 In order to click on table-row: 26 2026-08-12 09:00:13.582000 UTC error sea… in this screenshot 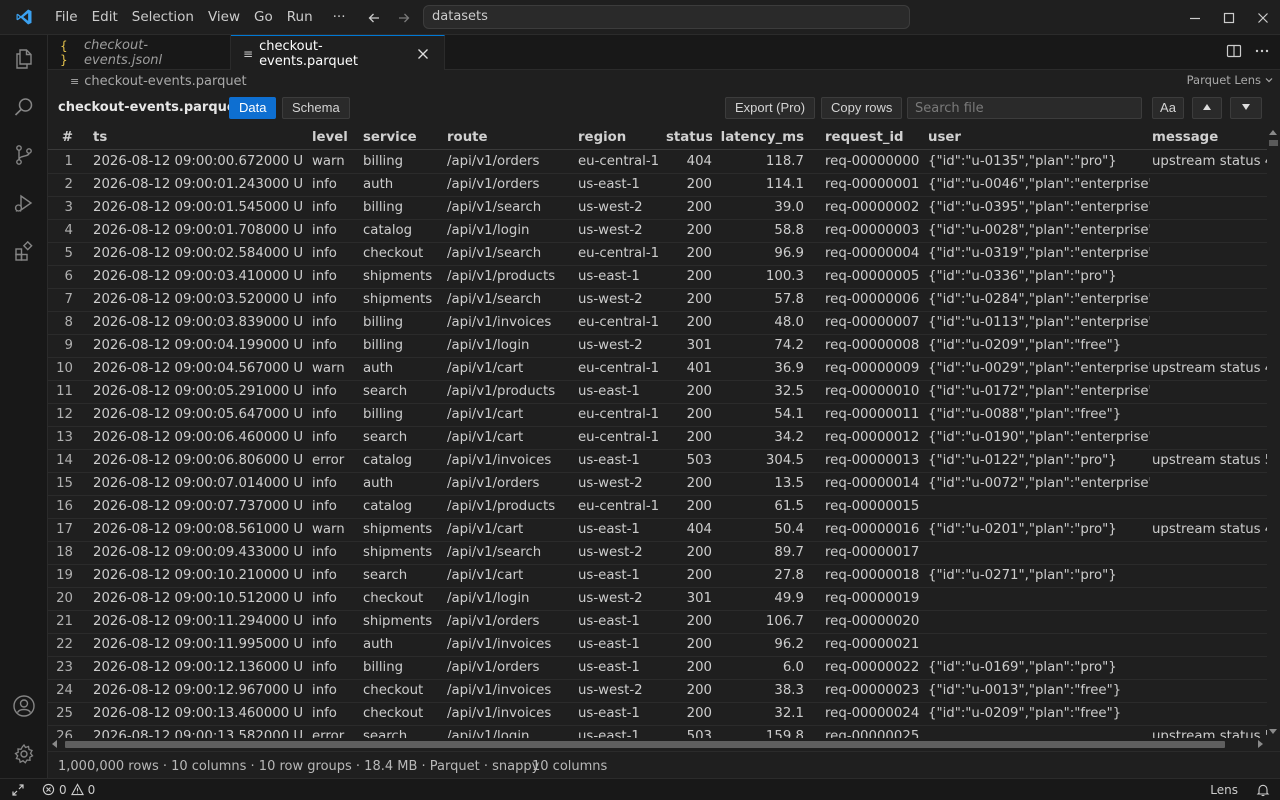, I will do `click(657, 732)`.